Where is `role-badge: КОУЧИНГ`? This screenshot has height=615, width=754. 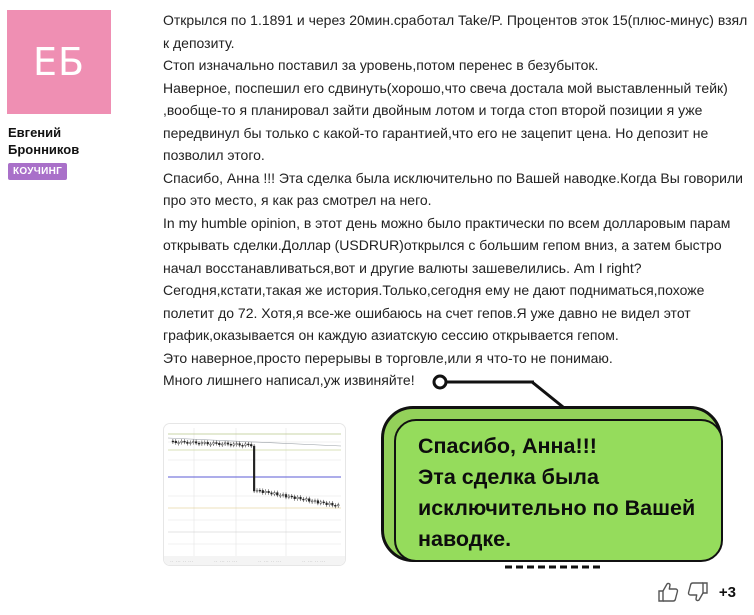
role-badge: КОУЧИНГ is located at coordinates (38, 171).